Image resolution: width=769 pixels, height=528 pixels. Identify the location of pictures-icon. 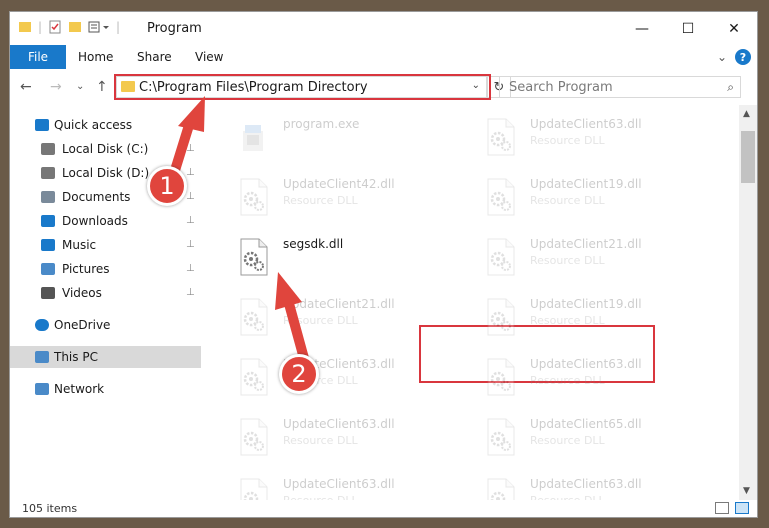
(48, 269).